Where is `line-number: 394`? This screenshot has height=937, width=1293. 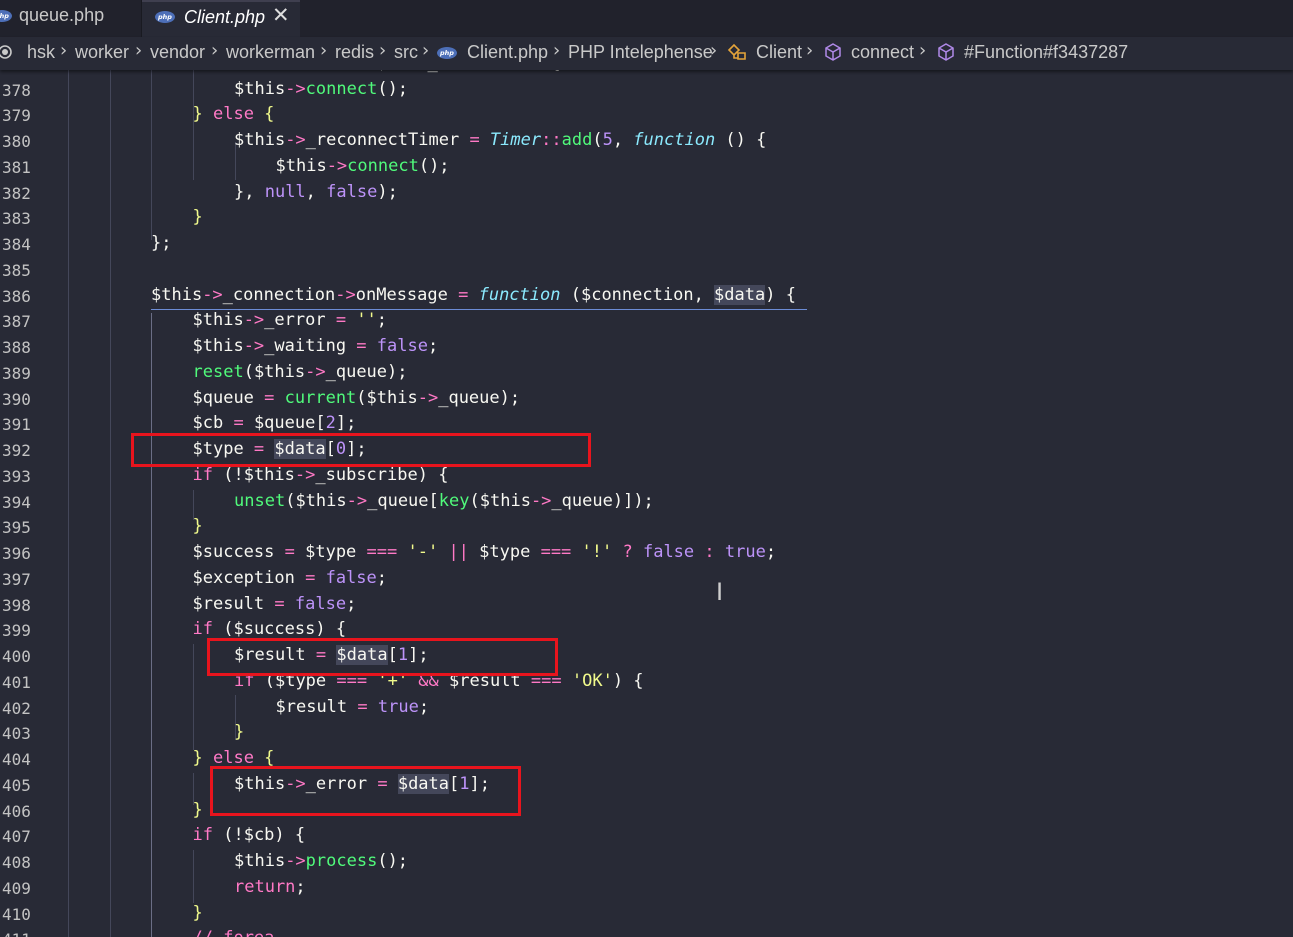 line-number: 394 is located at coordinates (16, 502).